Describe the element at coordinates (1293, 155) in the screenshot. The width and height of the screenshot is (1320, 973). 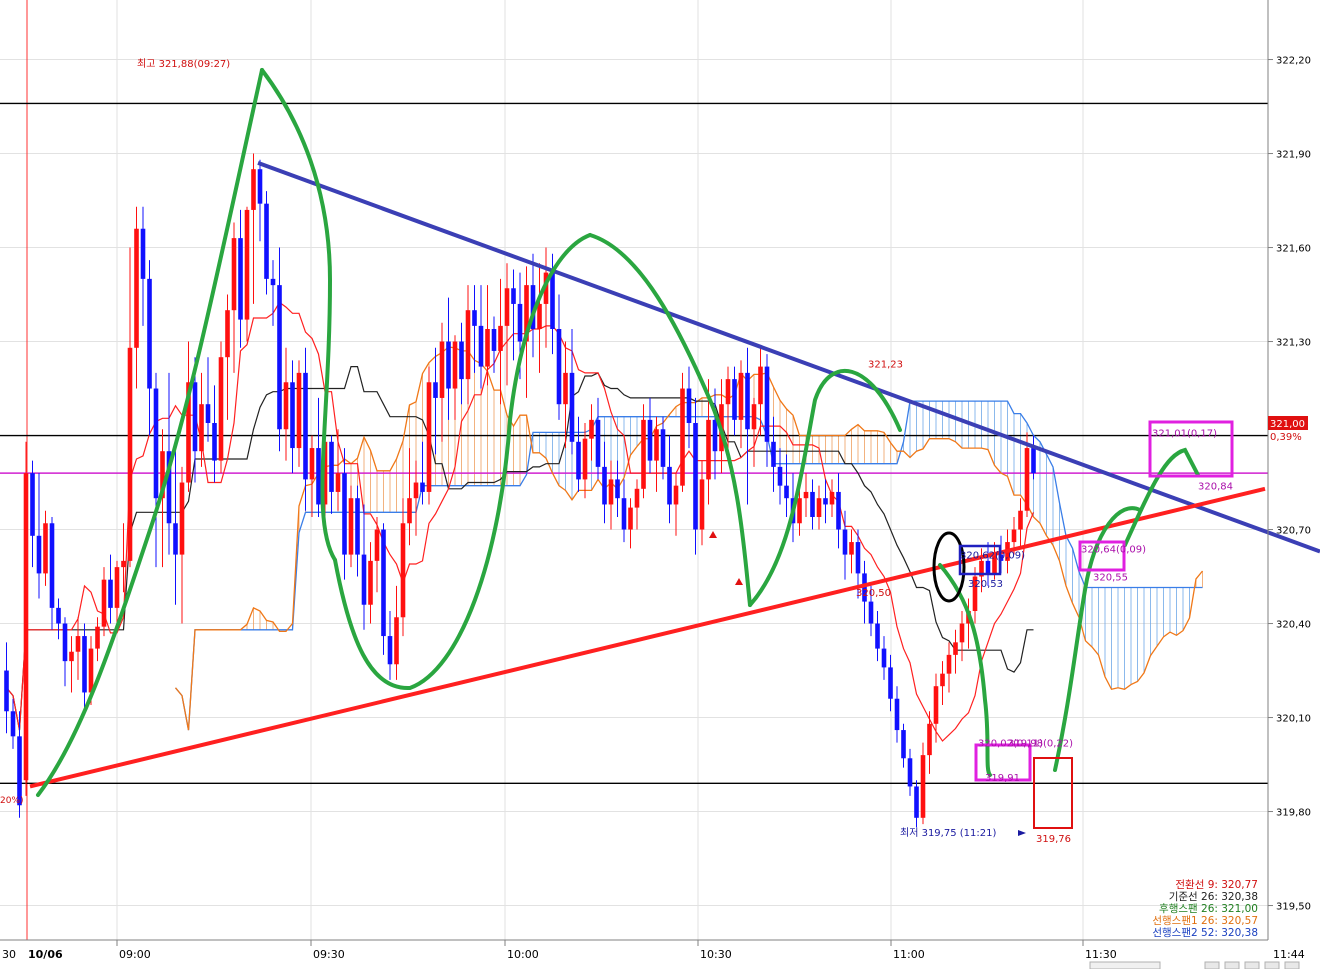
I see `y-tick-label: 321,90` at that location.